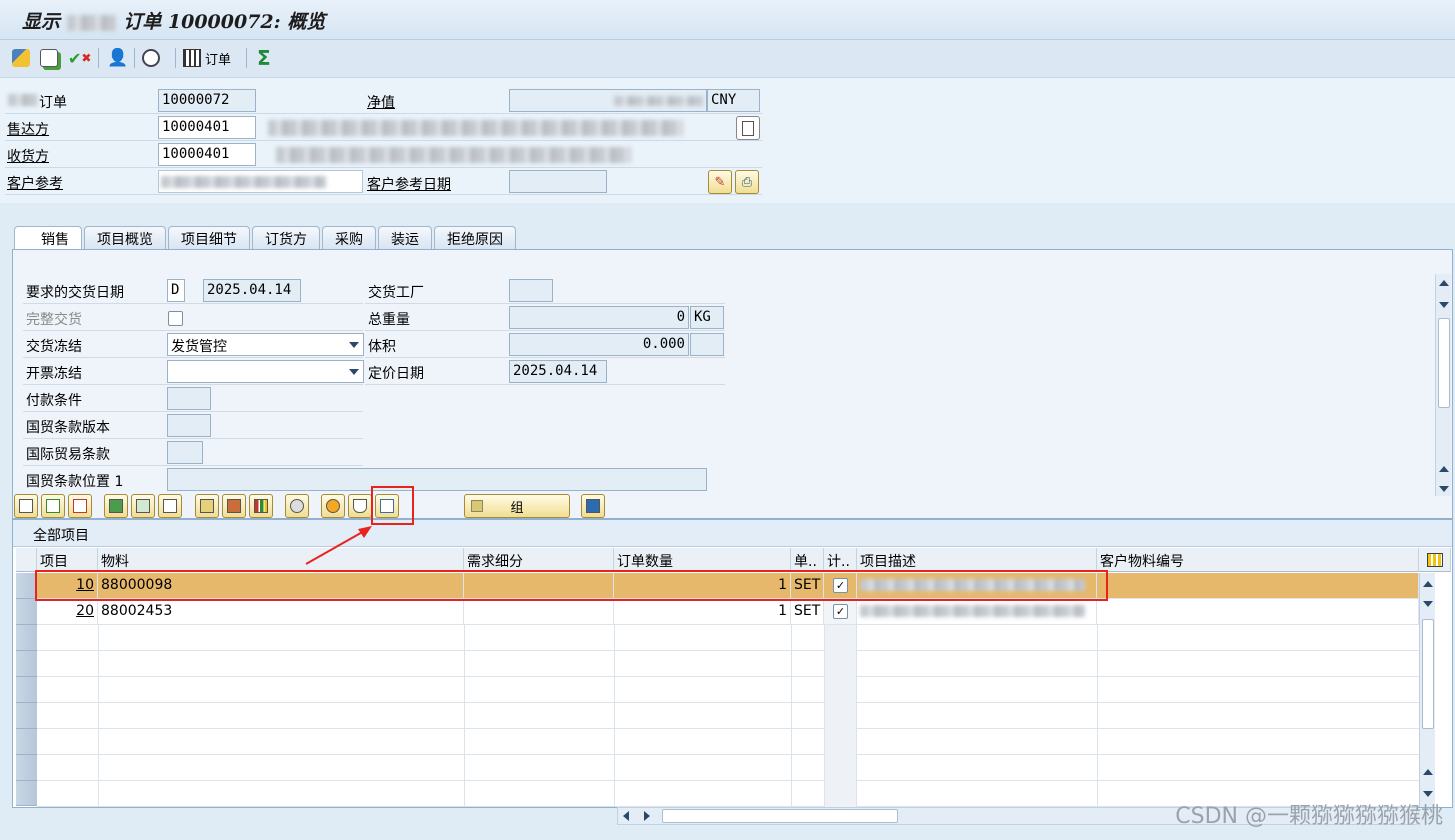 This screenshot has height=840, width=1455. What do you see at coordinates (26, 560) in the screenshot?
I see `column-header-selector` at bounding box center [26, 560].